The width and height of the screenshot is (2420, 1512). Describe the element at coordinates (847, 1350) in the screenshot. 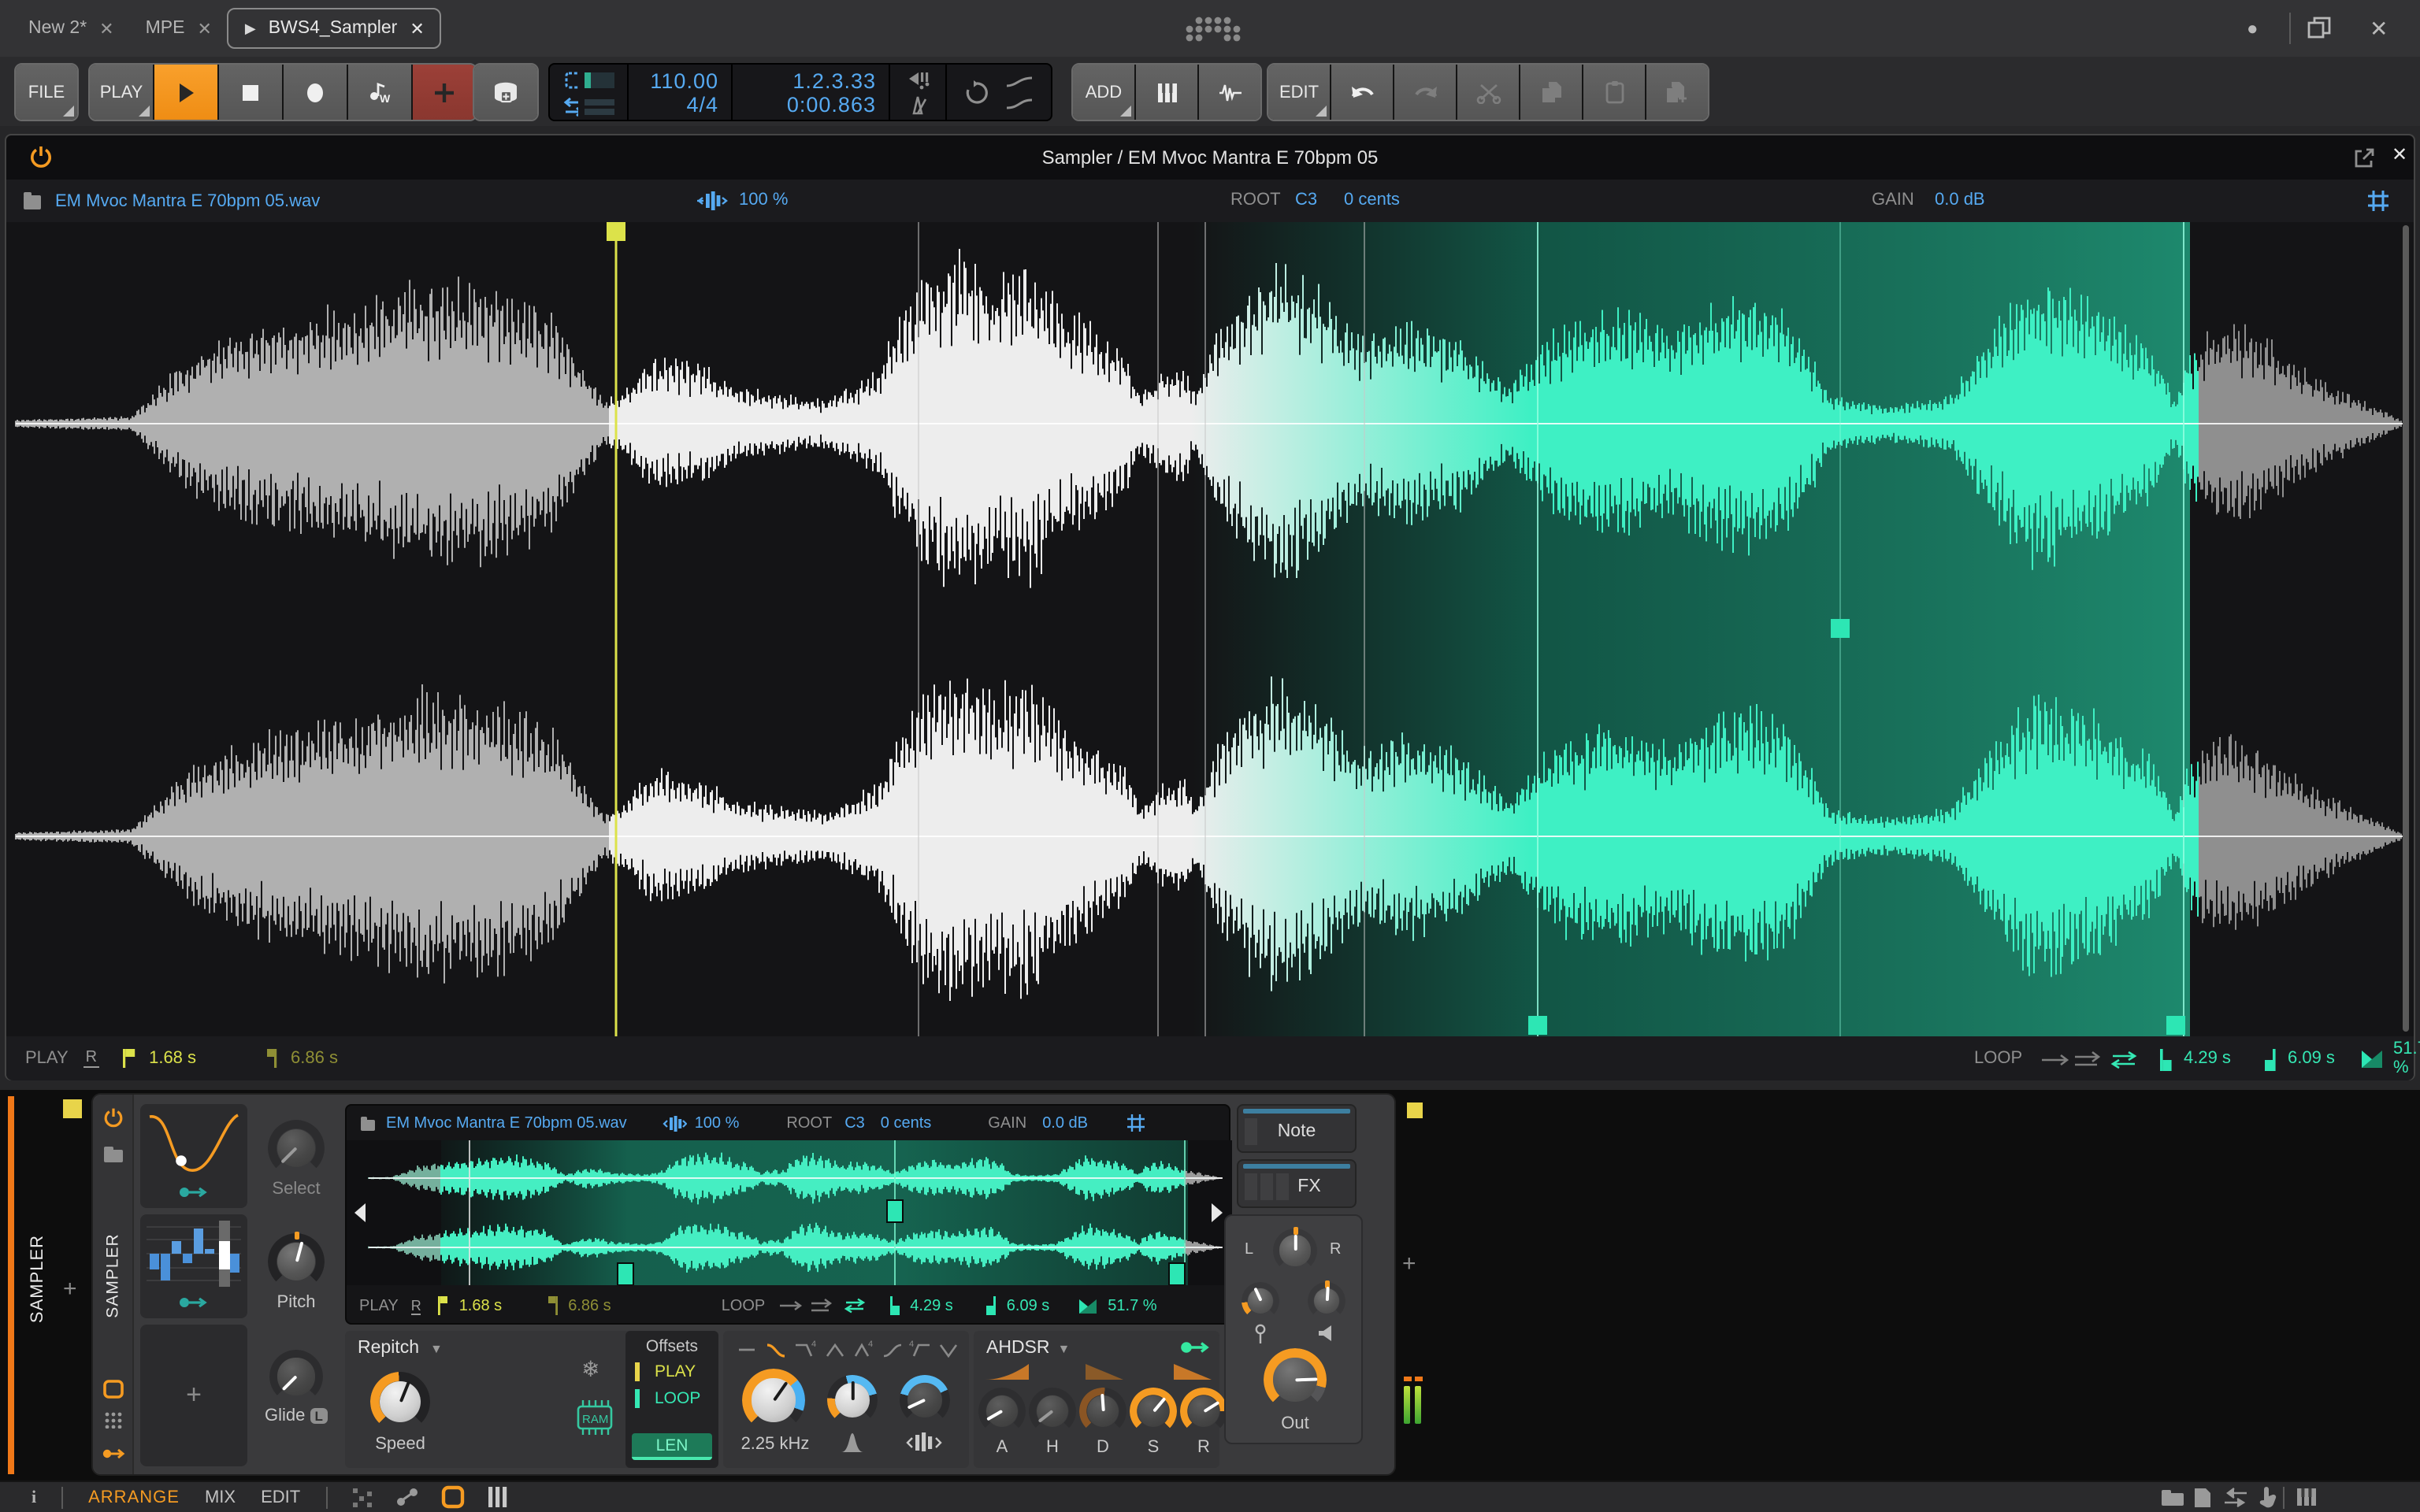

I see `filter-type-icons: 4 4 4` at that location.